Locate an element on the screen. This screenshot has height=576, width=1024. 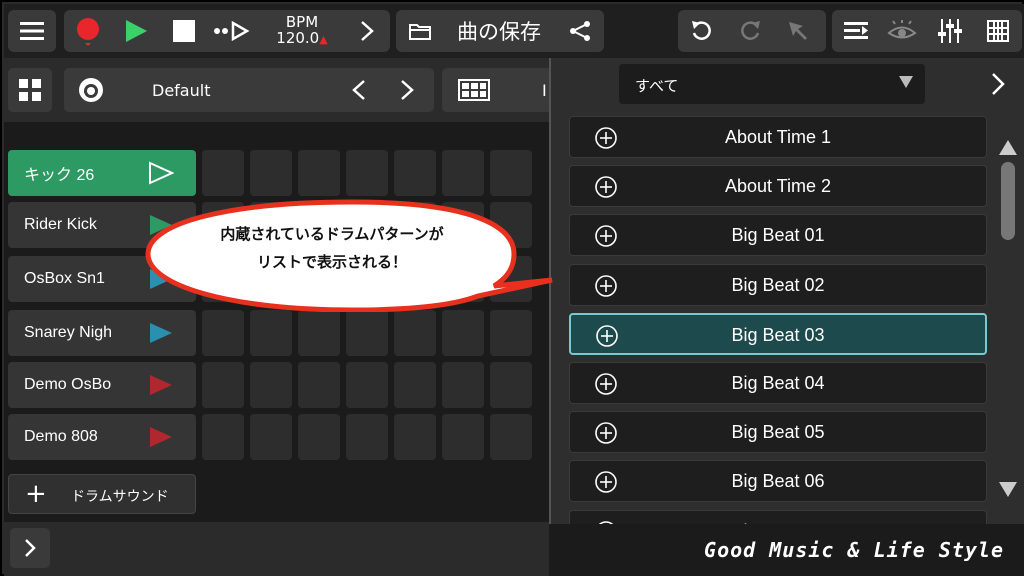
pattern-name: About Time 2 is located at coordinates (778, 186).